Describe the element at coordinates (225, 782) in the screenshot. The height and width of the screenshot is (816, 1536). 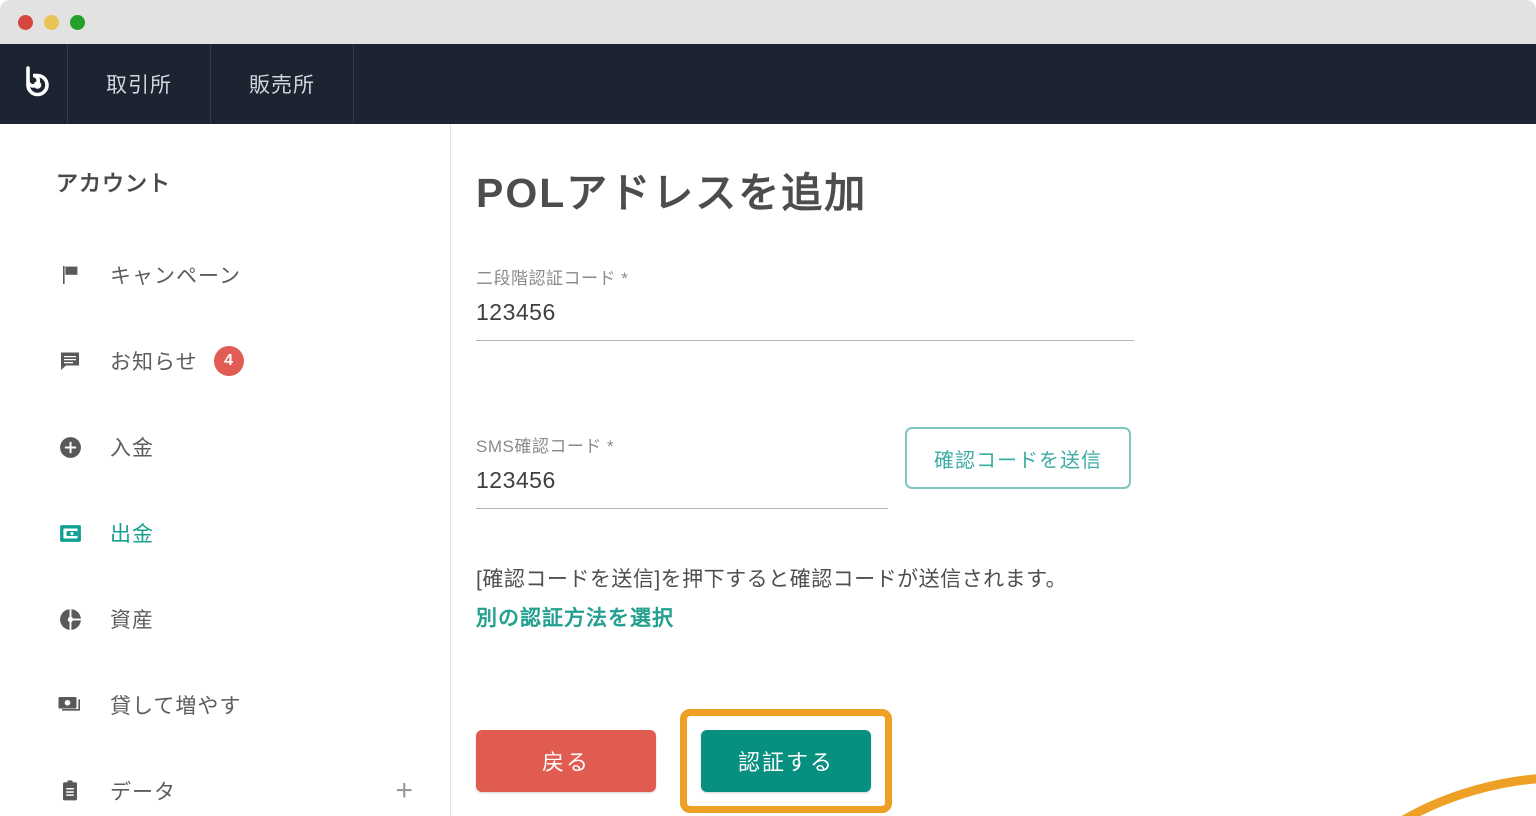
I see `sidebar-item-data: データ +` at that location.